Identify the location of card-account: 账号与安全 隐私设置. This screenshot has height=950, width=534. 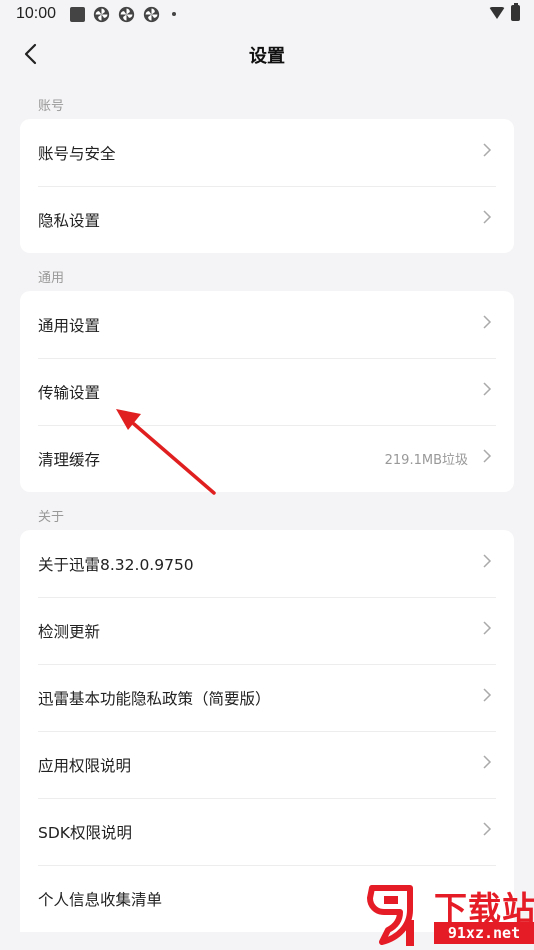
(267, 186).